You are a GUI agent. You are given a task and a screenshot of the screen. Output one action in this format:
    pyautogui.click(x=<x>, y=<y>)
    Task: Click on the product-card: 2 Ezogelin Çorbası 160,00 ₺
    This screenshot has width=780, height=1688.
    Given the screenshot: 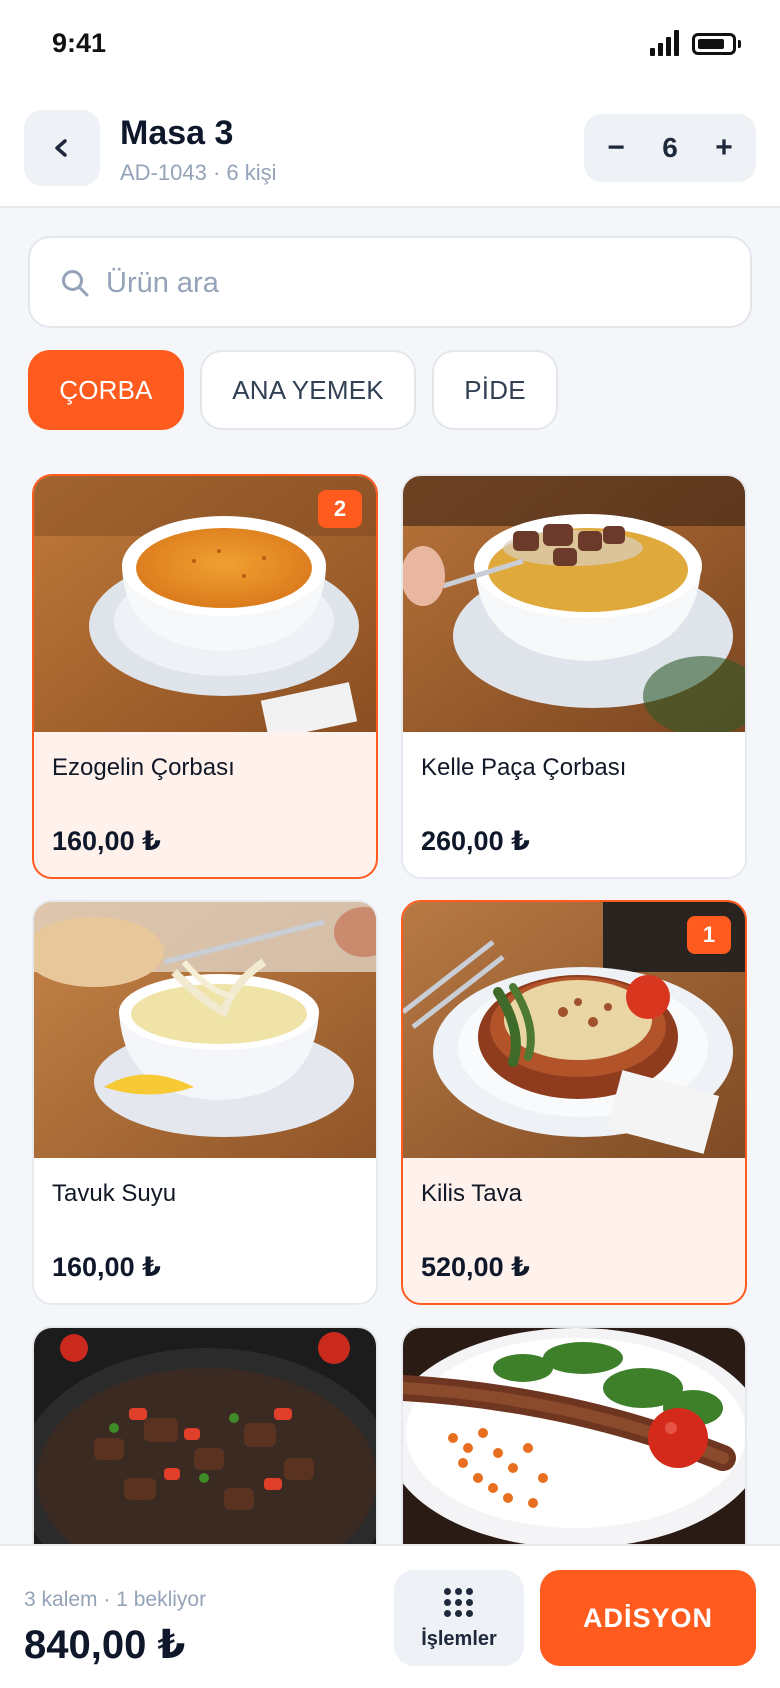 What is the action you would take?
    pyautogui.click(x=205, y=676)
    